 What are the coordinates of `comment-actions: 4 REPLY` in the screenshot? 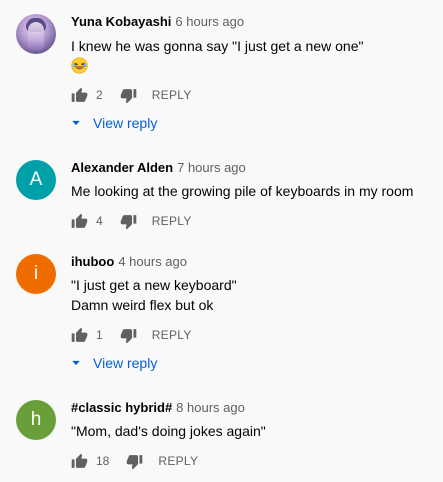 It's located at (131, 221).